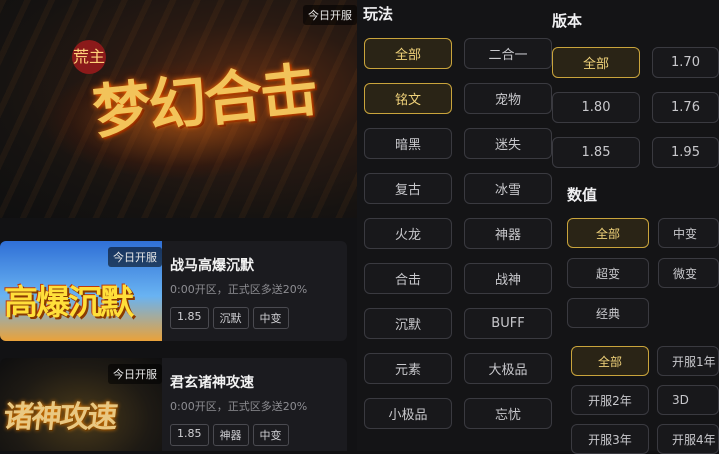  What do you see at coordinates (688, 439) in the screenshot?
I see `open-time-option: 开服4年` at bounding box center [688, 439].